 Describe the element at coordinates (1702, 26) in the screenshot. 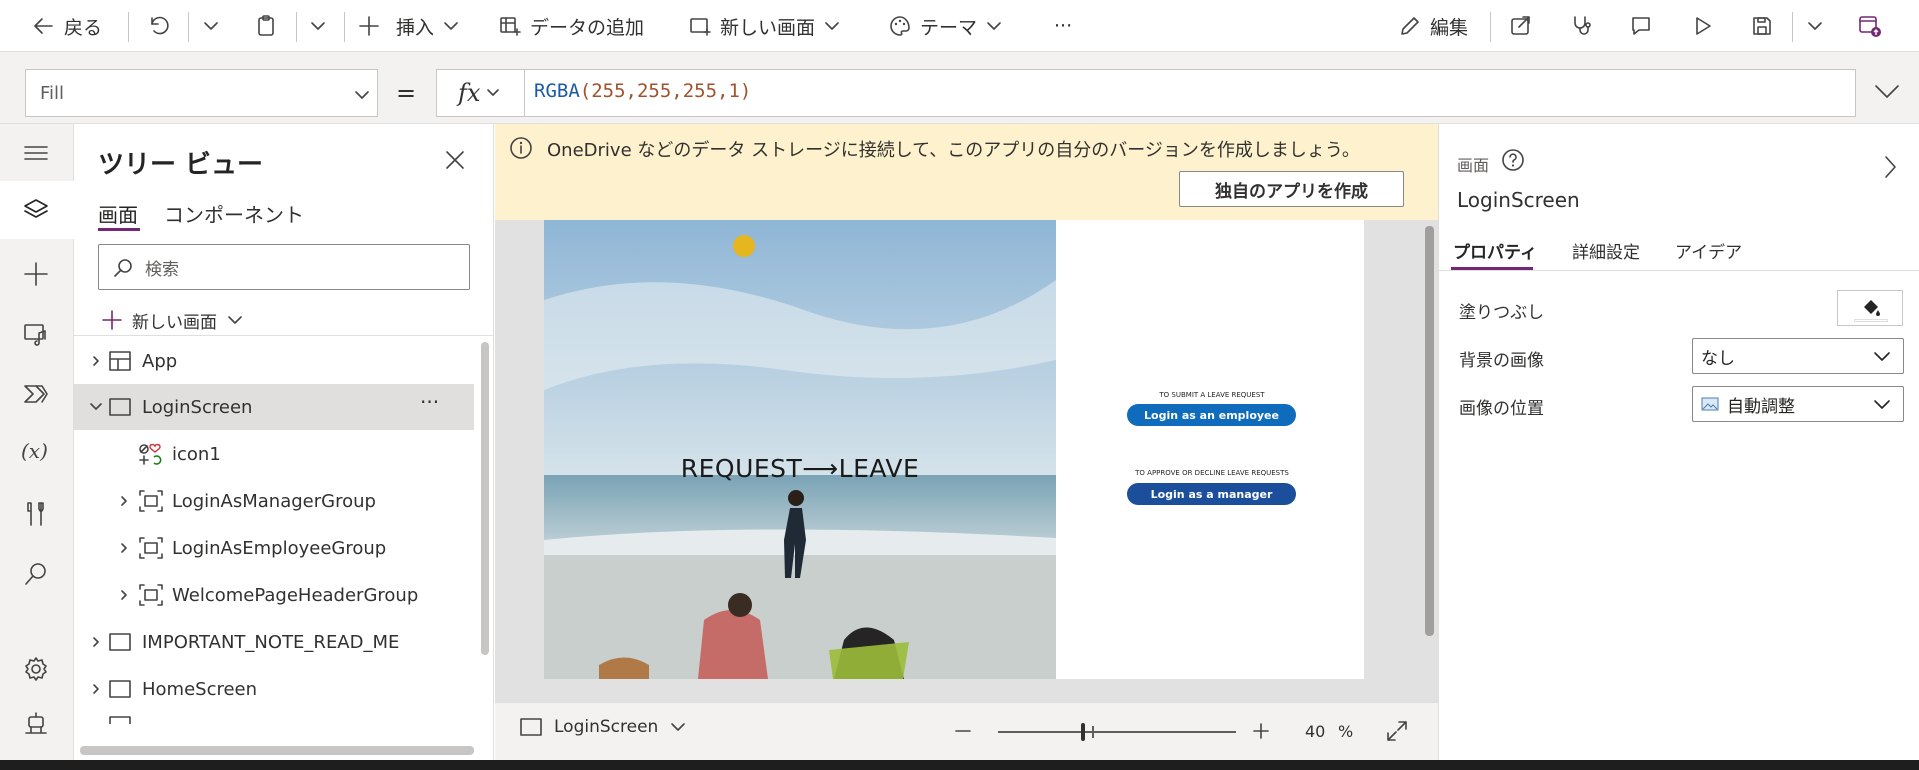

I see `preview-button` at that location.